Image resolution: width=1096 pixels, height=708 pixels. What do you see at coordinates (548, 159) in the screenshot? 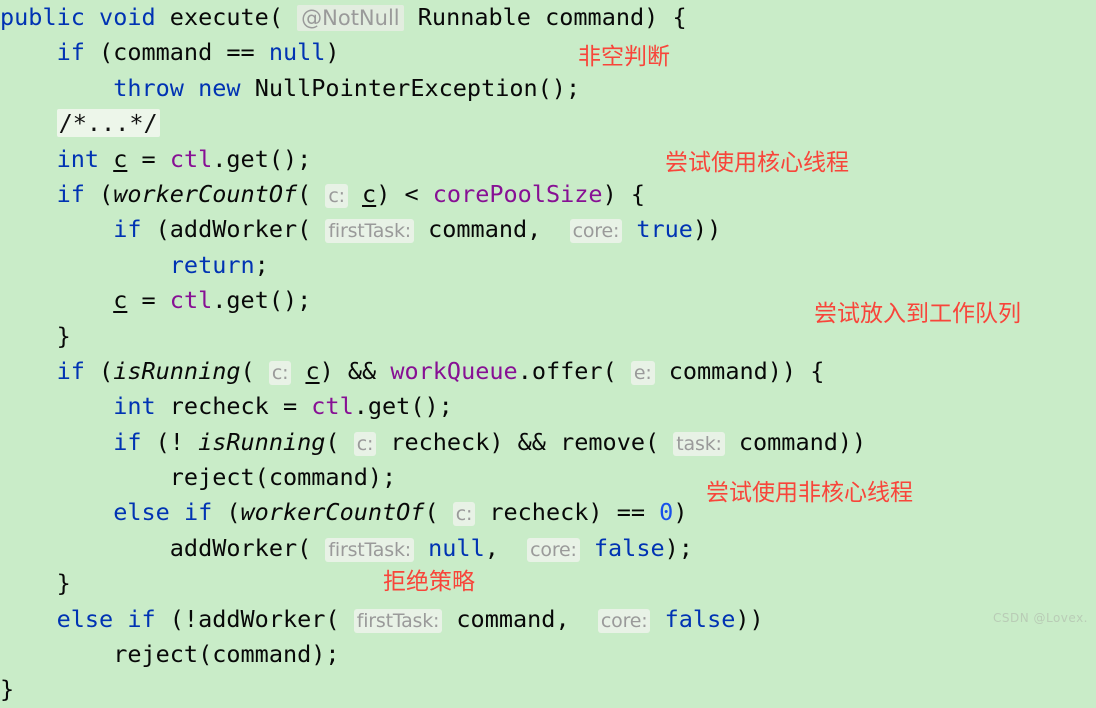
I see `code-line: int c = ctl.get();` at bounding box center [548, 159].